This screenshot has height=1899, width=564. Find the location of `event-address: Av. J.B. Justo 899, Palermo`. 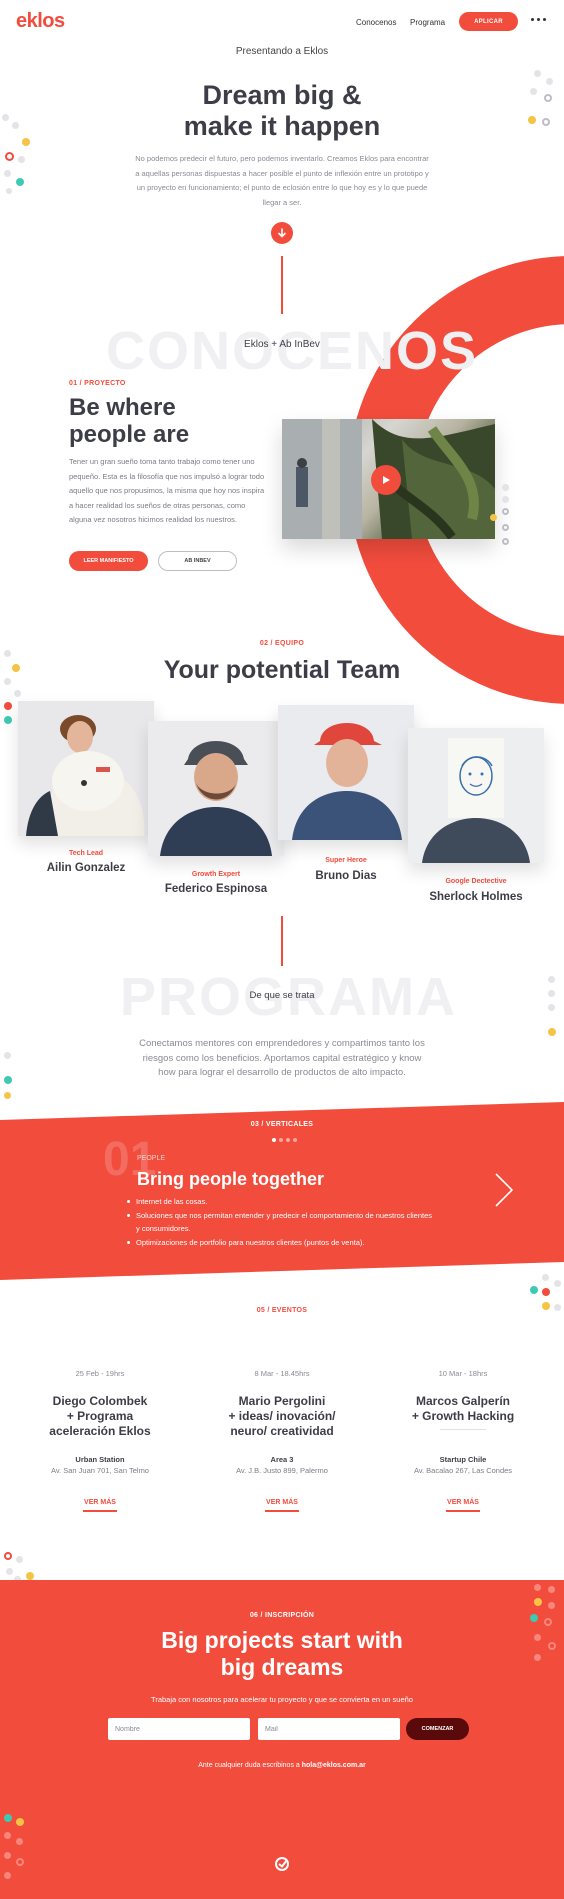

event-address: Av. J.B. Justo 899, Palermo is located at coordinates (282, 1470).